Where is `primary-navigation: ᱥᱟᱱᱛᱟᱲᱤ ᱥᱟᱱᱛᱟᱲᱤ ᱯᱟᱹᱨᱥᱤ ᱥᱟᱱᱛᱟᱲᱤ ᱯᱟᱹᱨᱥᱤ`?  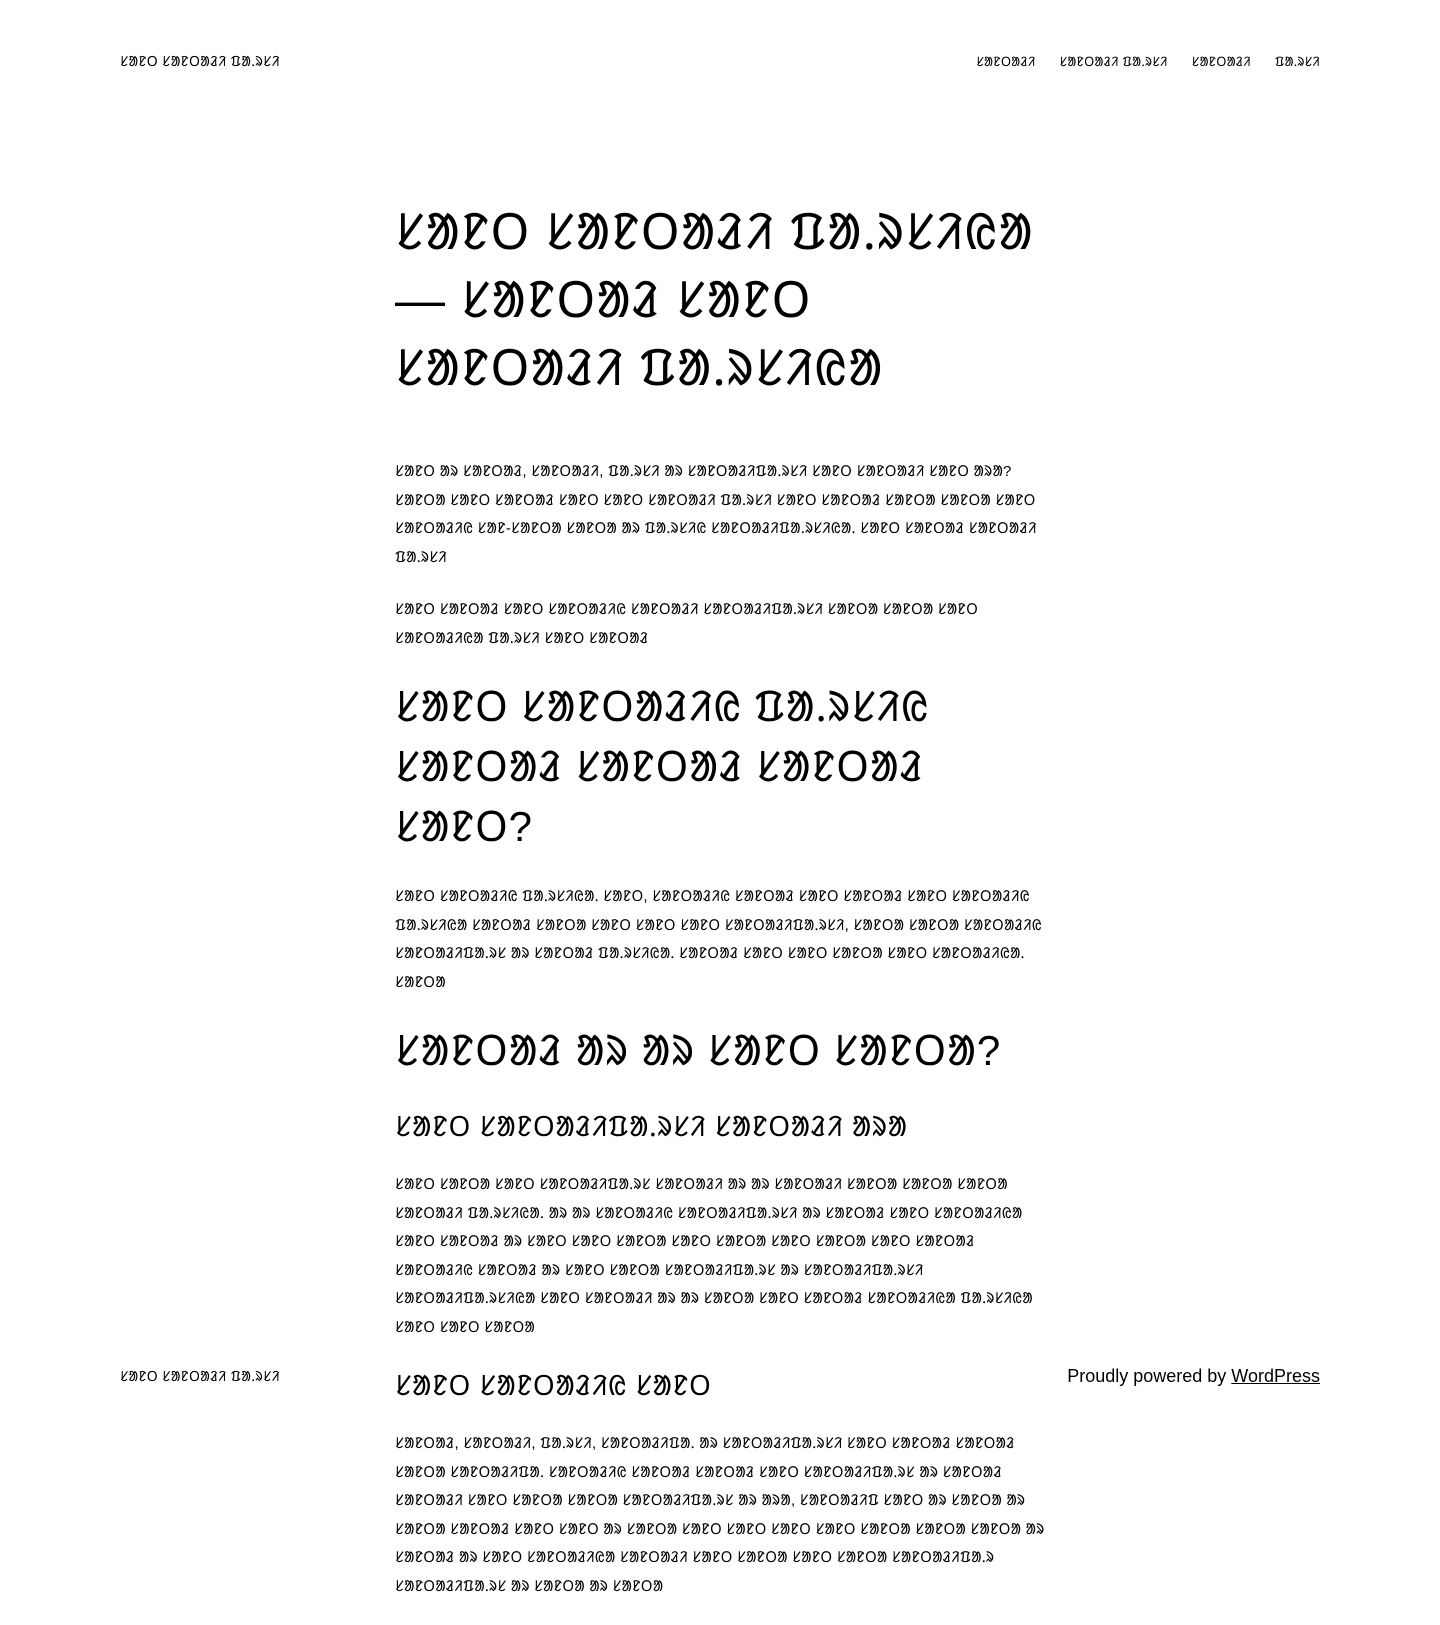
primary-navigation: ᱥᱟᱱᱛᱟᱲᱤ ᱥᱟᱱᱛᱟᱲᱤ ᱯᱟᱹᱨᱥᱤ ᱥᱟᱱᱛᱟᱲᱤ ᱯᱟᱹᱨᱥᱤ is located at coordinates (1148, 61).